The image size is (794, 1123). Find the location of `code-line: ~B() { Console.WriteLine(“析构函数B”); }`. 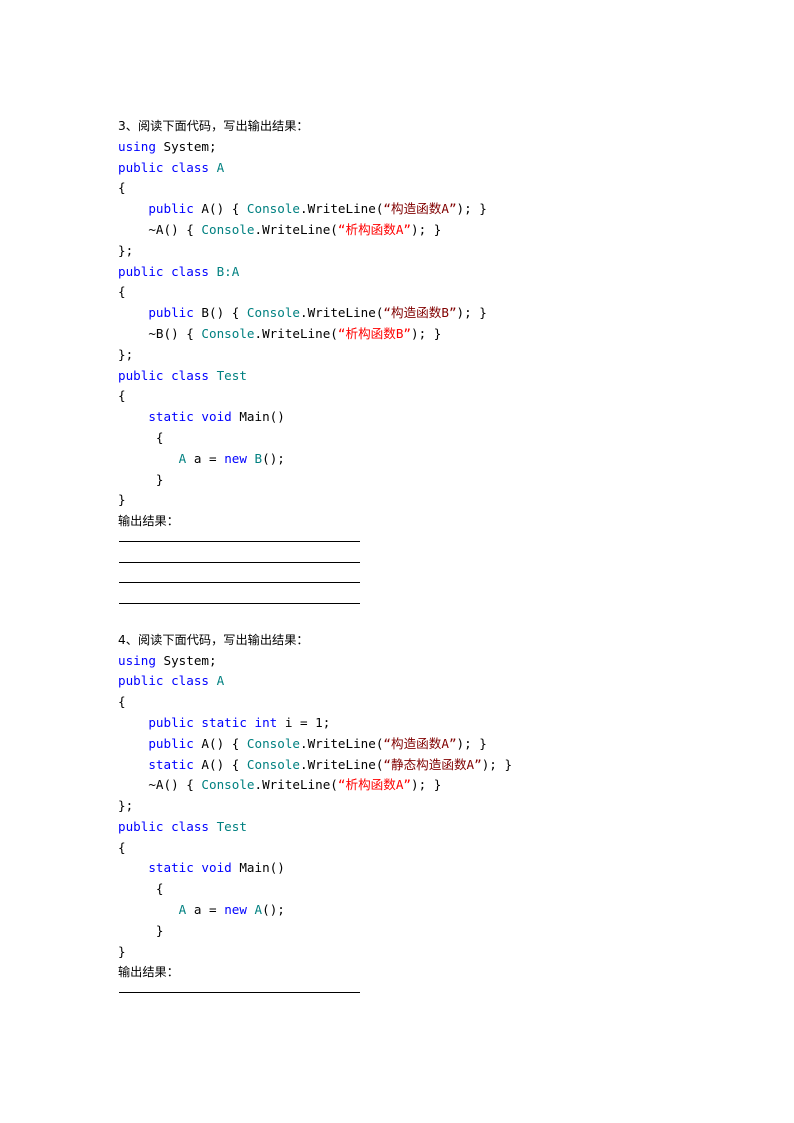

code-line: ~B() { Console.WriteLine(“析构函数B”); } is located at coordinates (418, 334).